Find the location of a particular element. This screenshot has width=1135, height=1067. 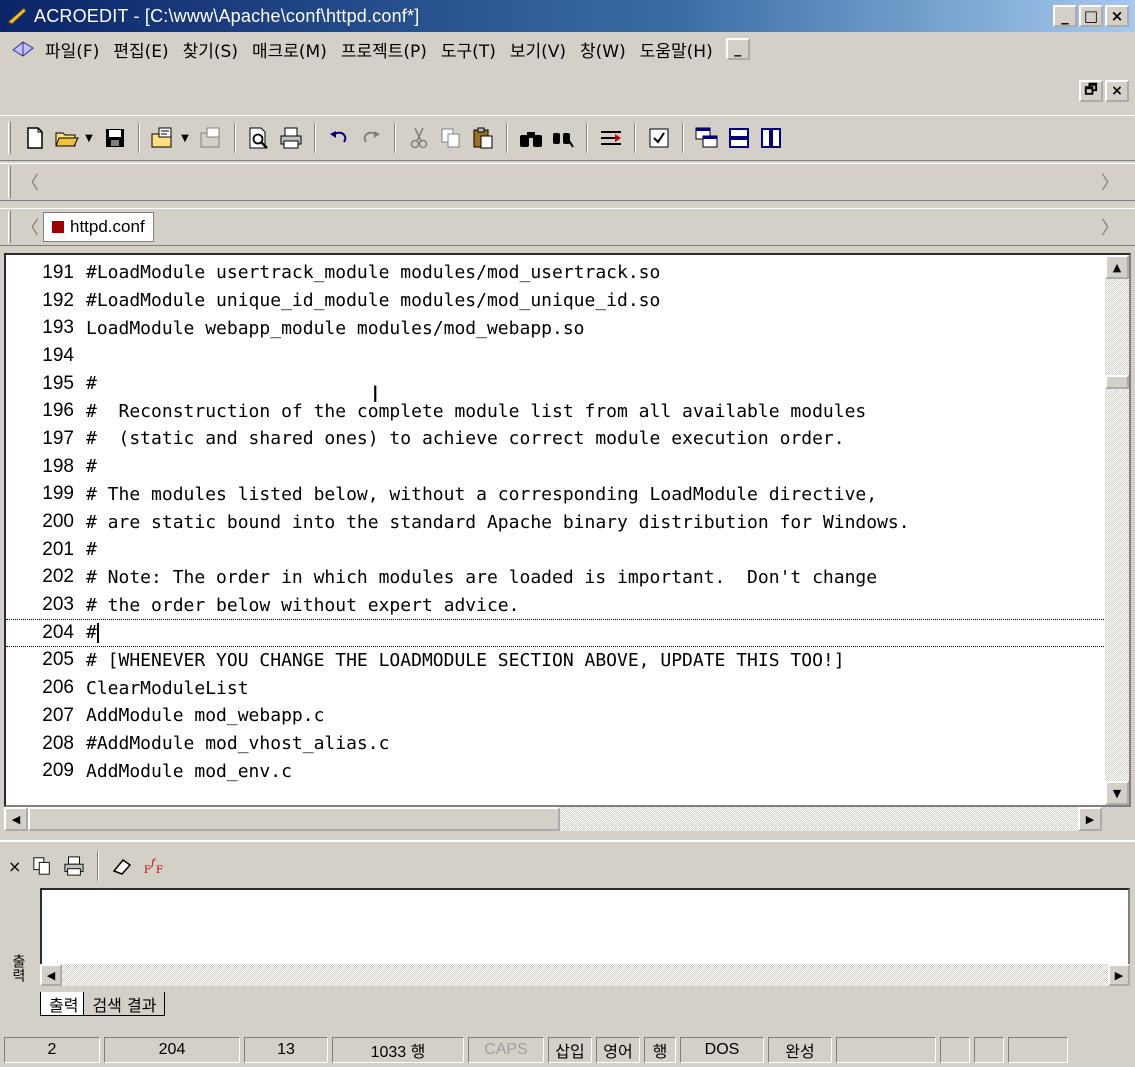

close-pane-icon: × is located at coordinates (17, 866).